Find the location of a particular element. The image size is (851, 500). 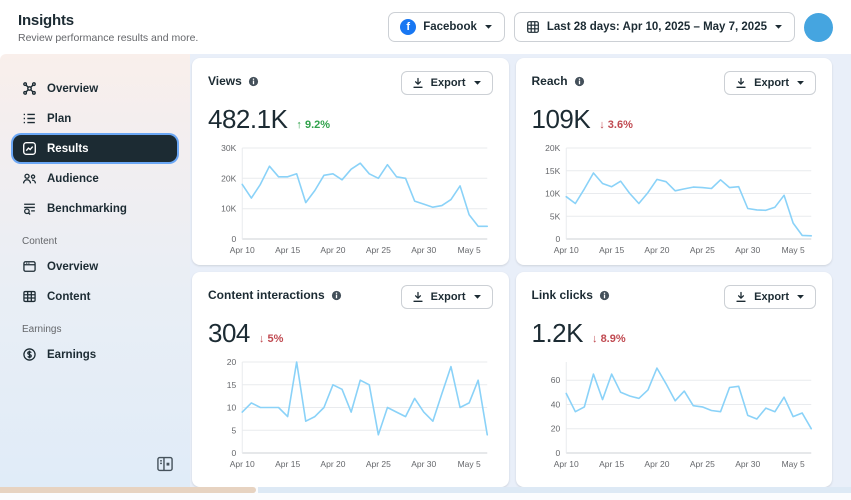

card-title: Reach is located at coordinates (549, 81).